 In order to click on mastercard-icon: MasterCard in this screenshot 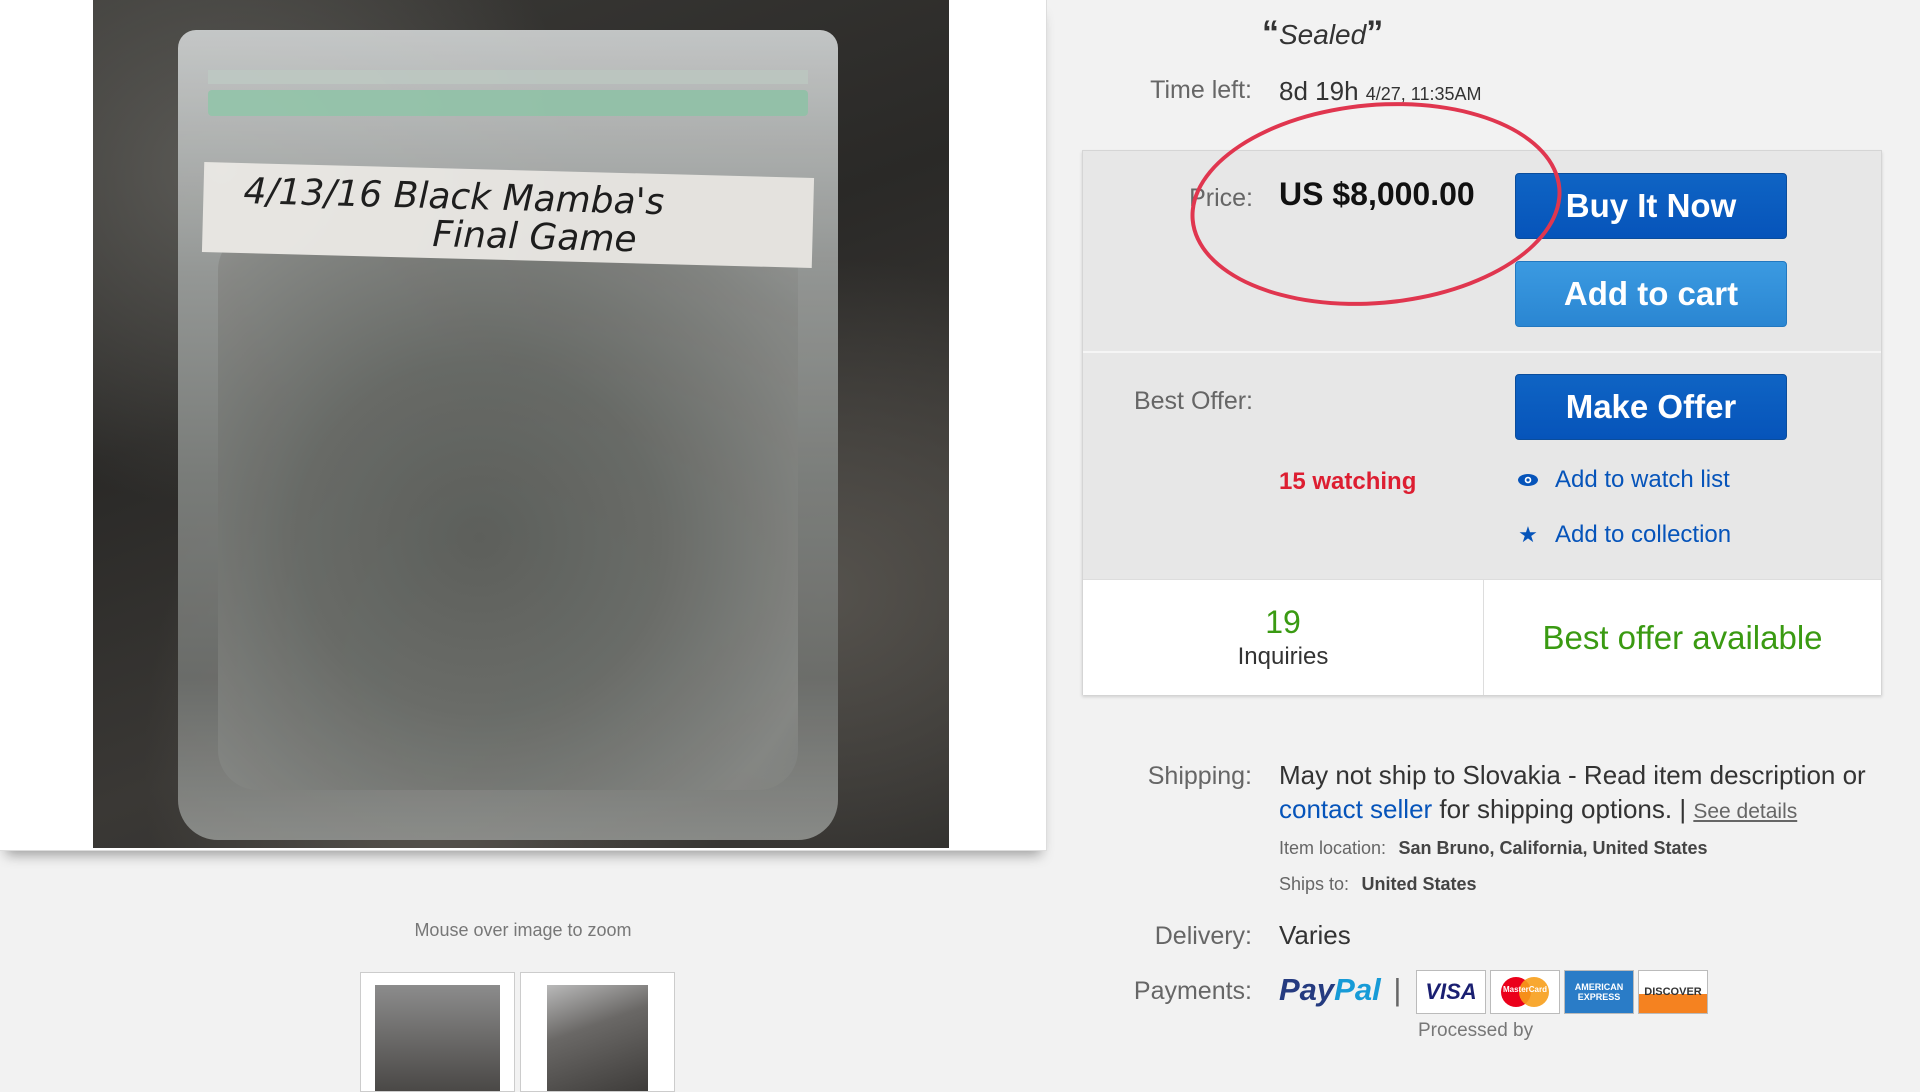, I will do `click(1525, 992)`.